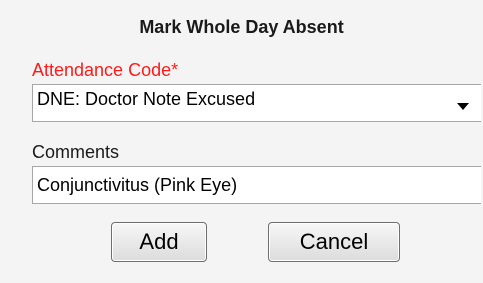  I want to click on attendance-code-label: Attendance Code*, so click(105, 70).